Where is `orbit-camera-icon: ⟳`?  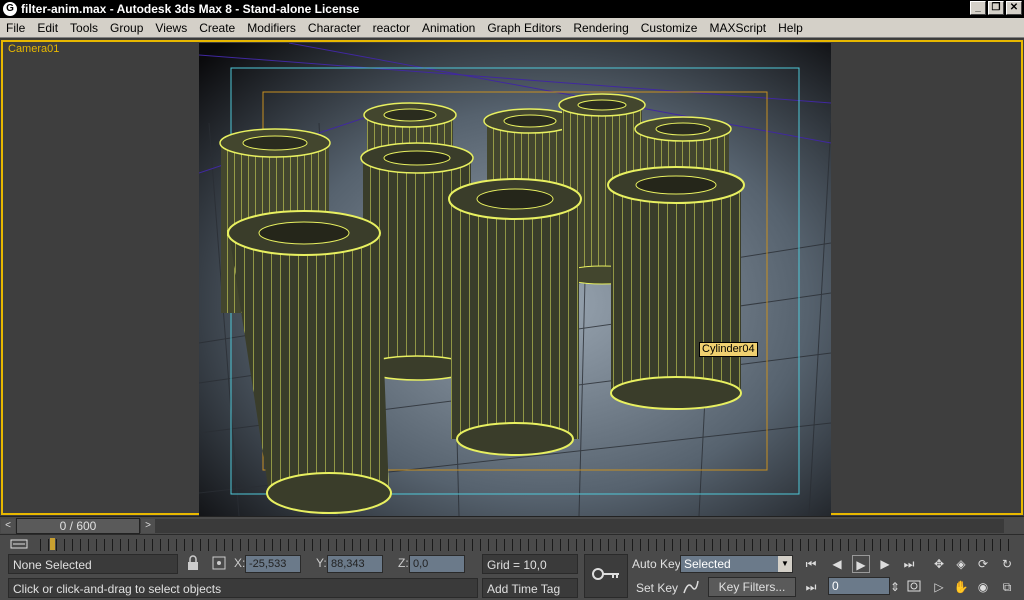
orbit-camera-icon: ⟳ is located at coordinates (983, 564).